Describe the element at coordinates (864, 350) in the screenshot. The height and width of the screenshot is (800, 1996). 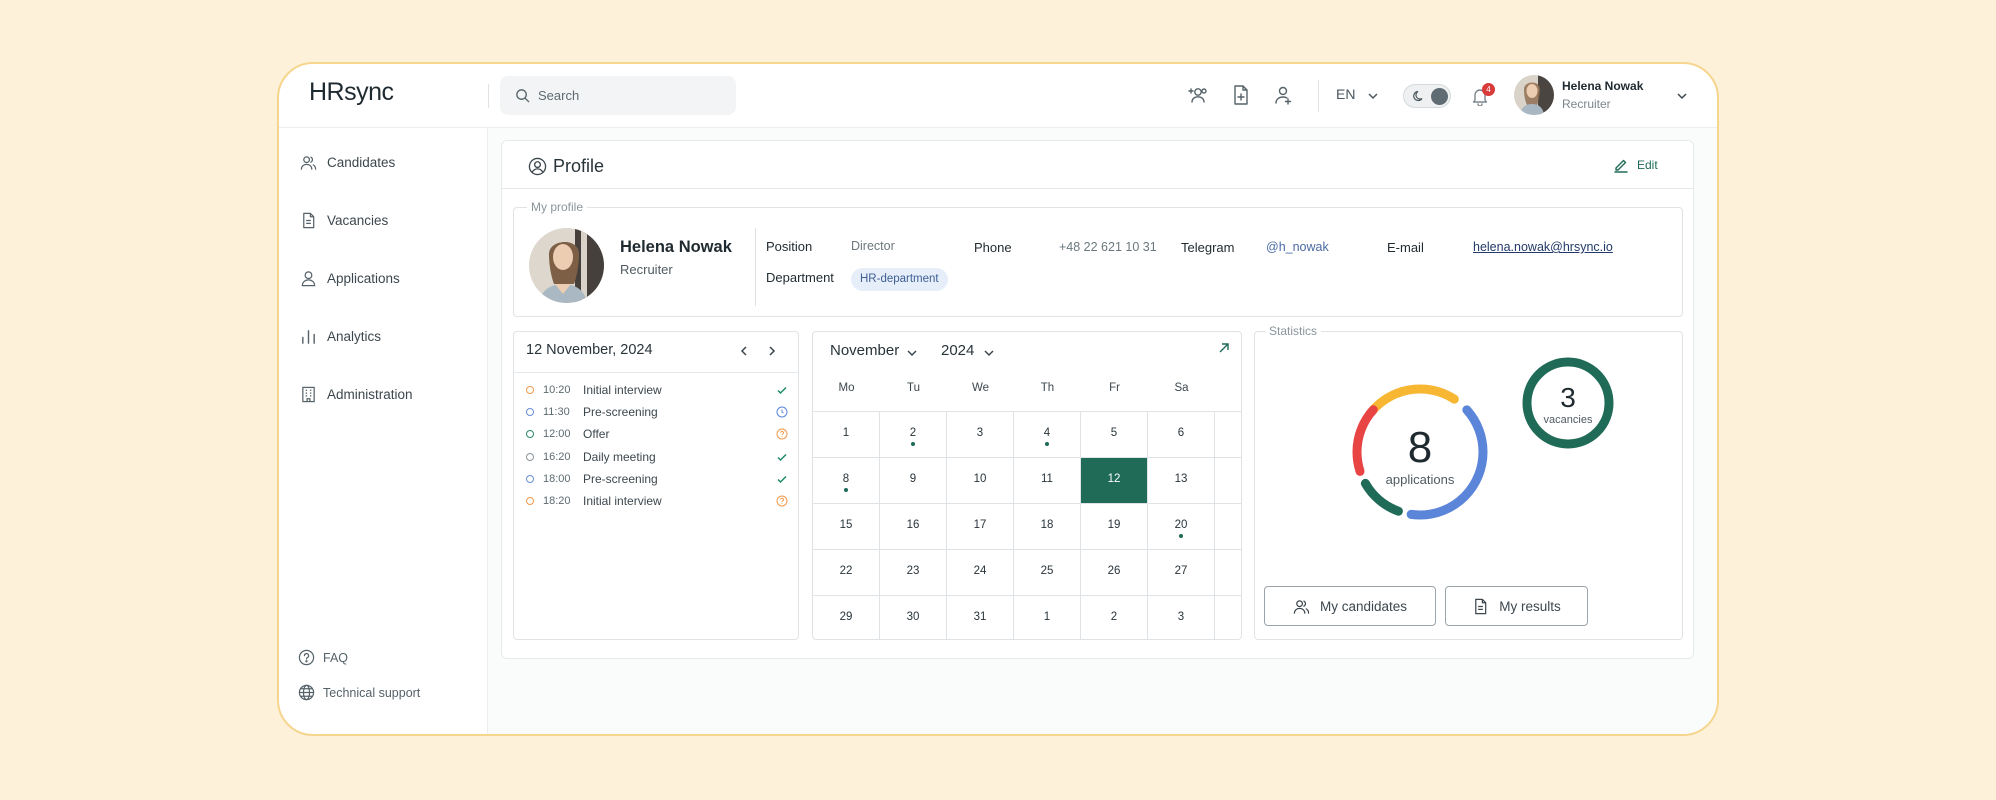
I see `month-select: November` at that location.